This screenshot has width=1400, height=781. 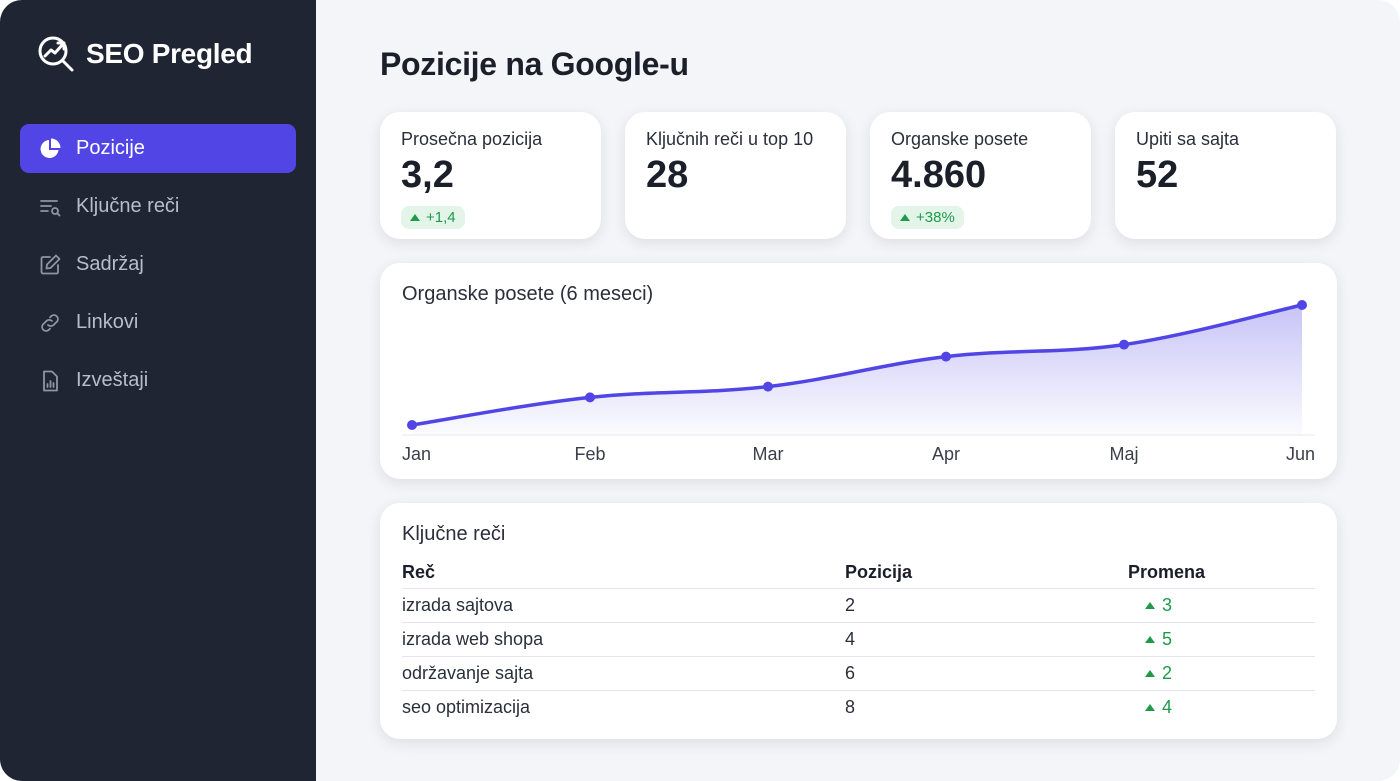 What do you see at coordinates (850, 706) in the screenshot?
I see `cell-position: 8` at bounding box center [850, 706].